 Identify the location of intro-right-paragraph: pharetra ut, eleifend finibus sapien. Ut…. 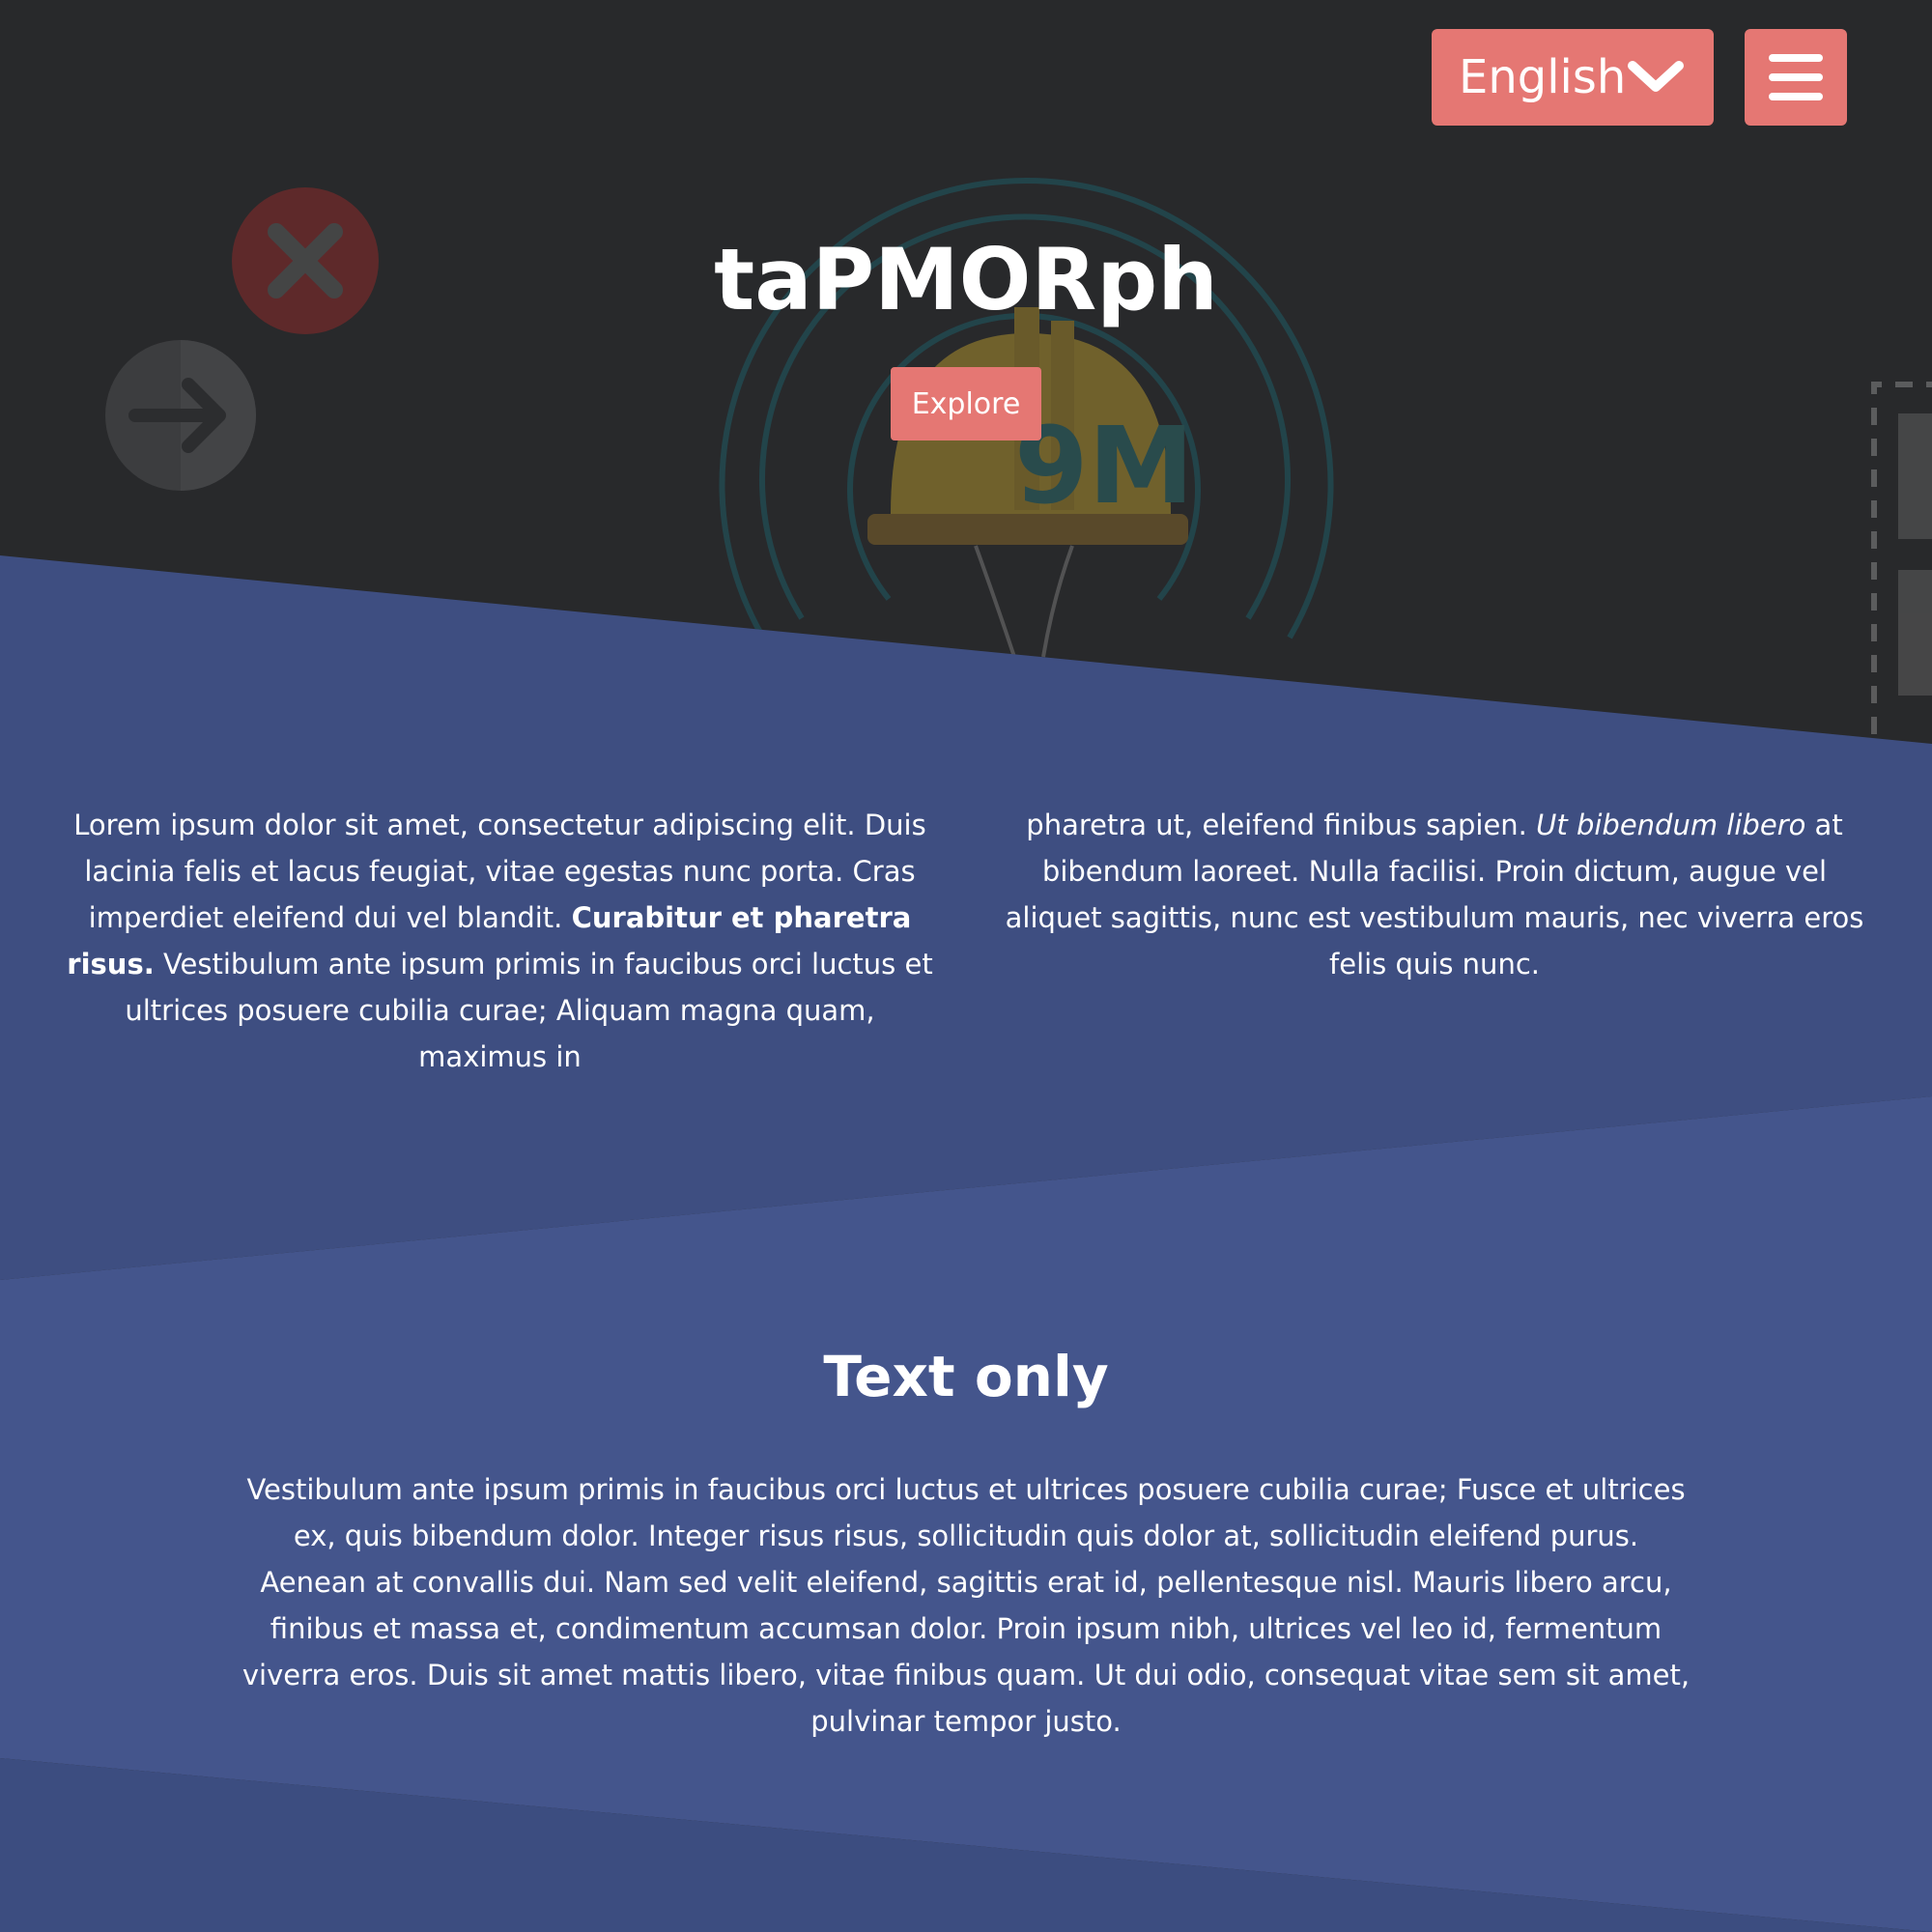
(1434, 894).